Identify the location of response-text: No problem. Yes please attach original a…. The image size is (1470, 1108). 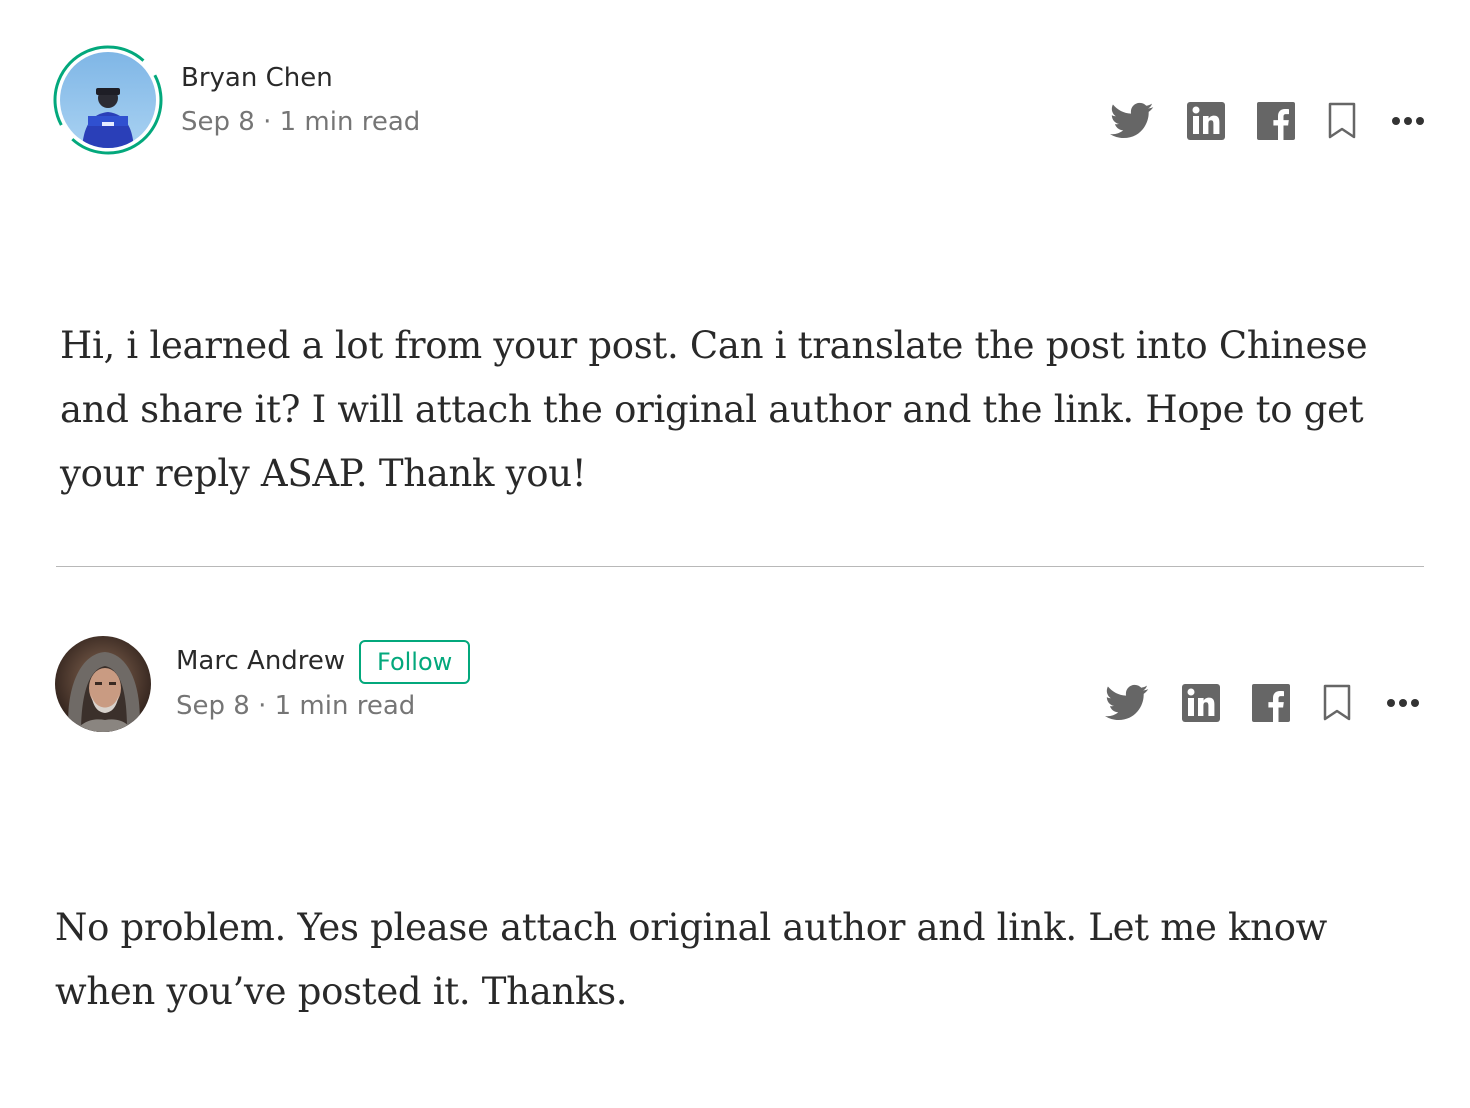
(691, 959).